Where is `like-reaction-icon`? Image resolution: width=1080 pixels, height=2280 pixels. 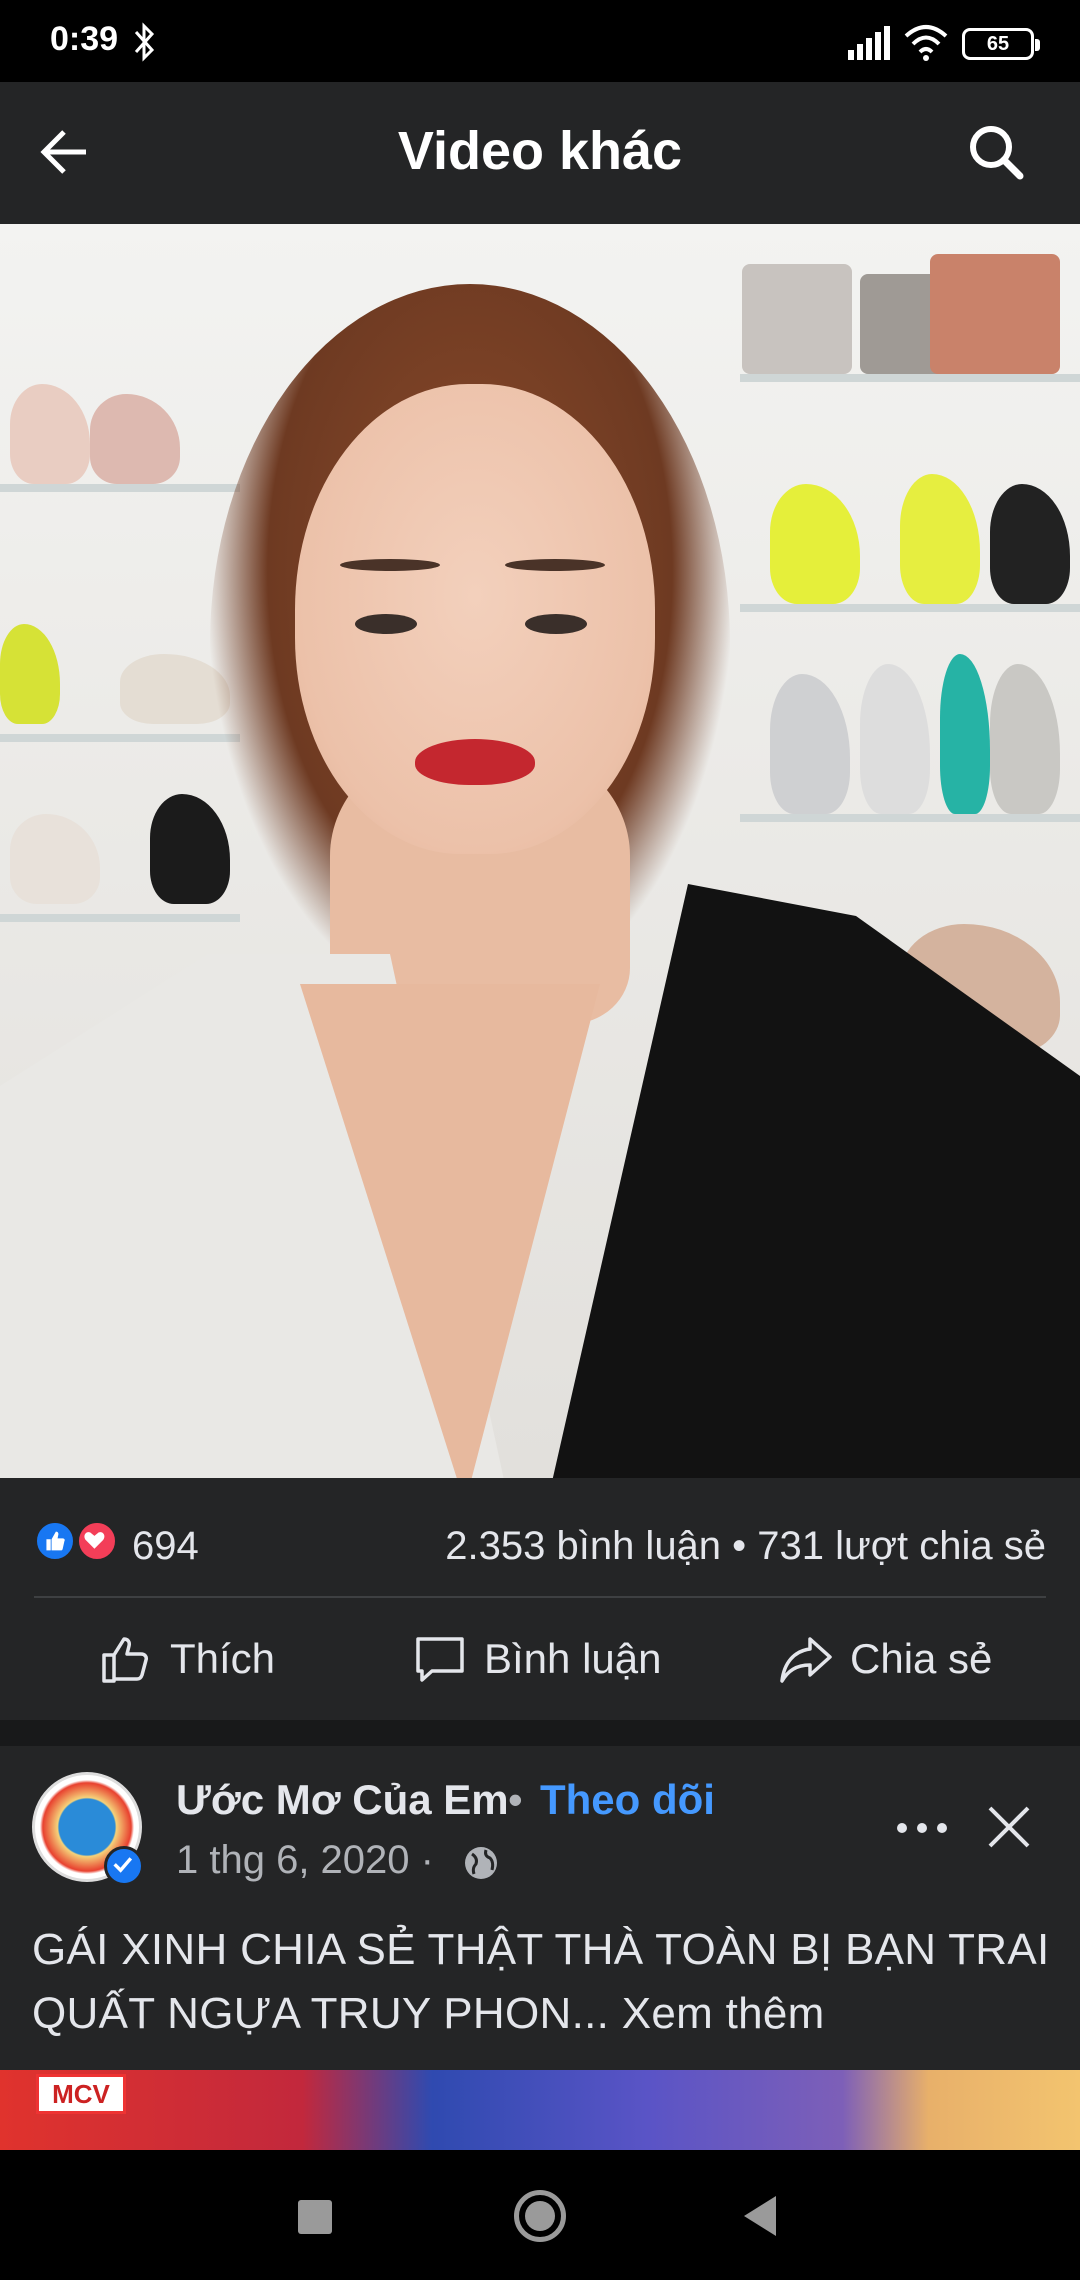
like-reaction-icon is located at coordinates (55, 1541).